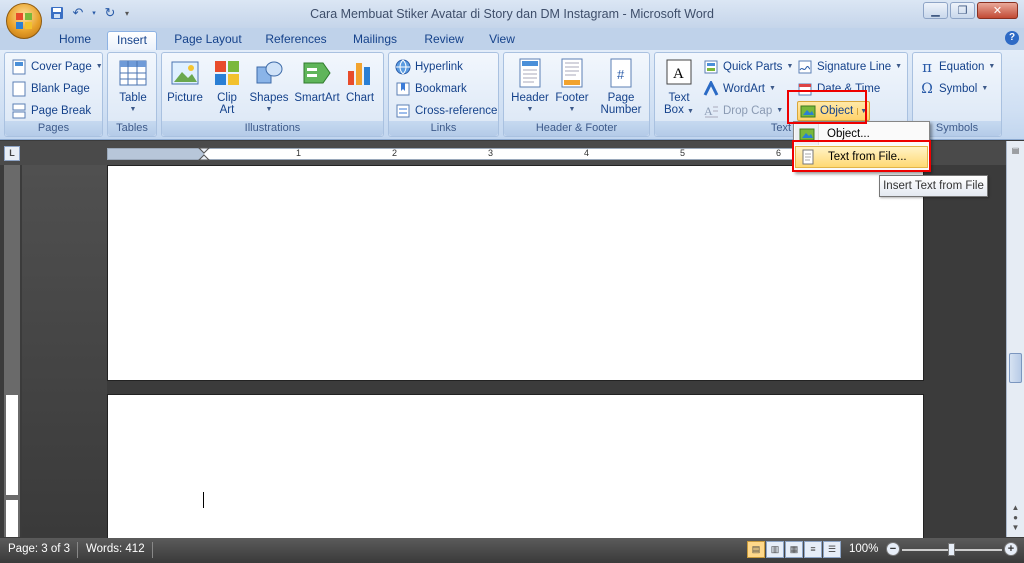 The height and width of the screenshot is (563, 1024). I want to click on blank-page-button: Blank Page, so click(50, 88).